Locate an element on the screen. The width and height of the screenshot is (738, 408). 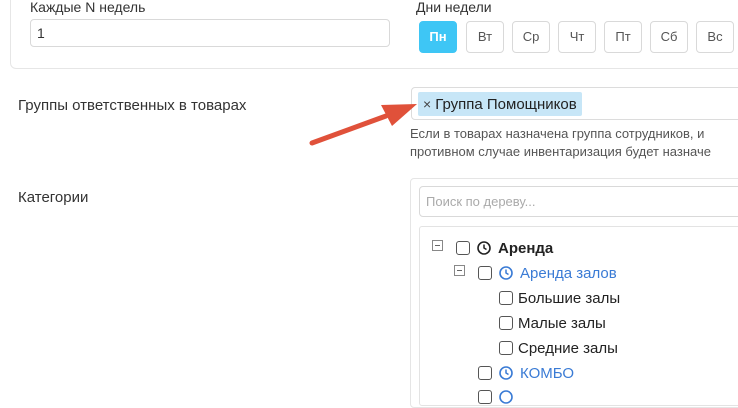
weeks-input is located at coordinates (210, 33).